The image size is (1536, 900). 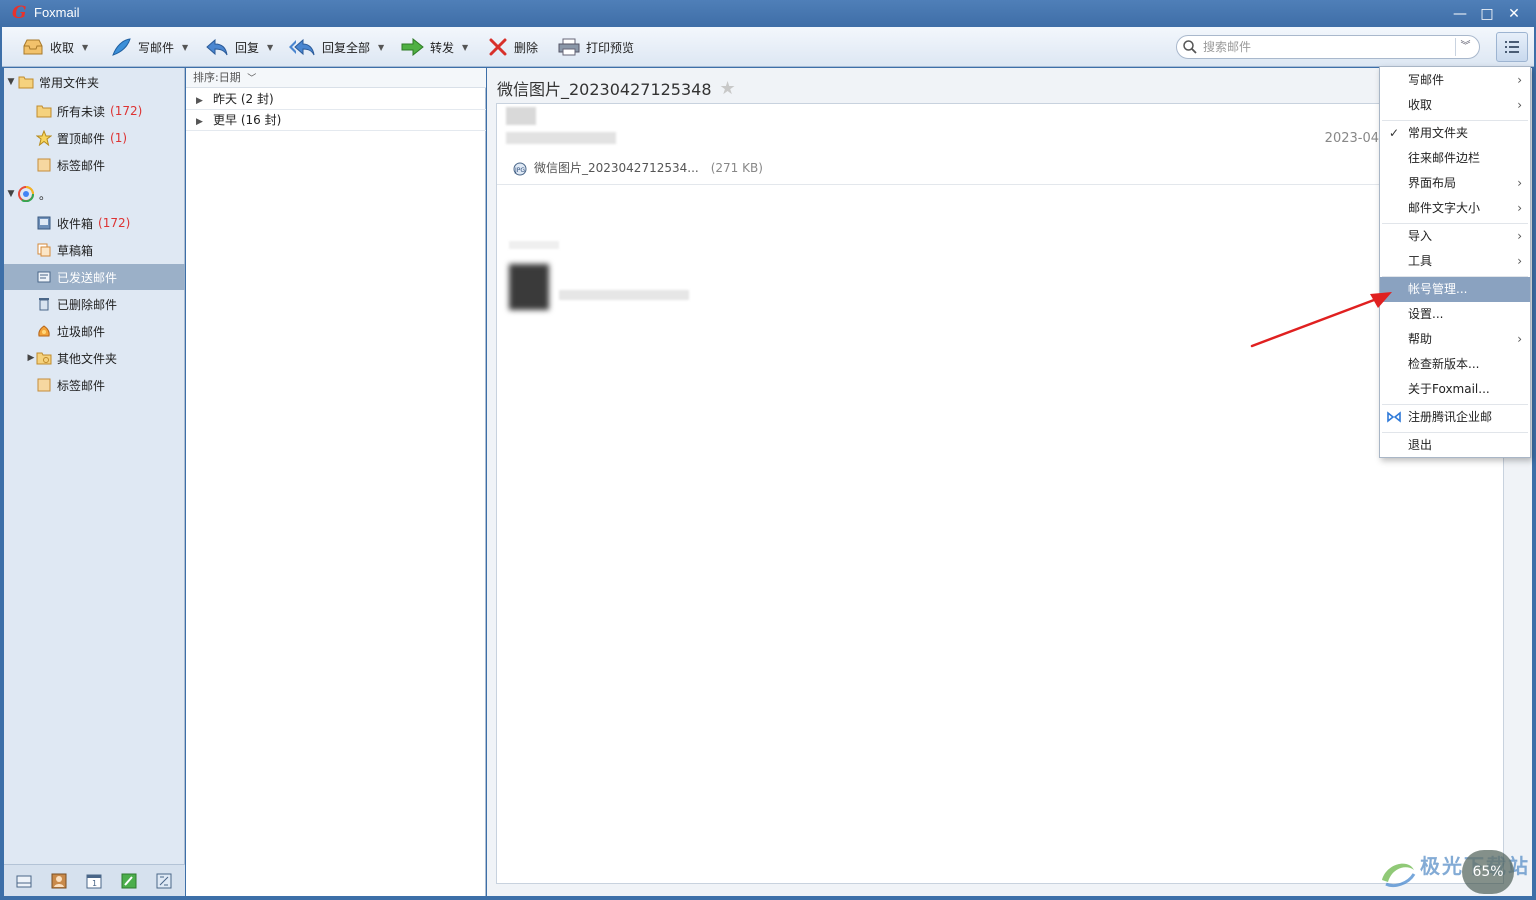 What do you see at coordinates (1455, 236) in the screenshot?
I see `menu-item-import: 导入 ›` at bounding box center [1455, 236].